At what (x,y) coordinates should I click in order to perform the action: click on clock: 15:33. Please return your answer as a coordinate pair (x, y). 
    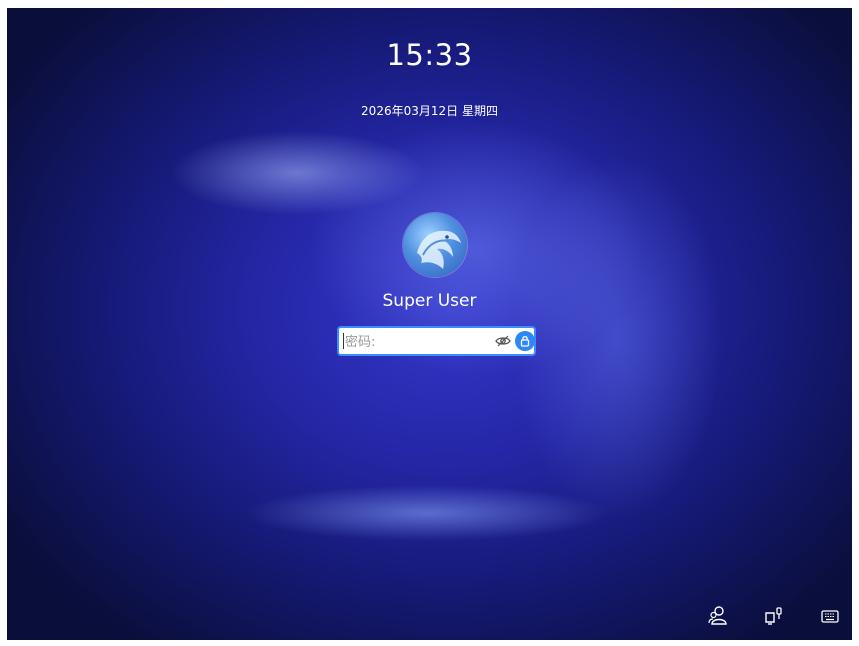
    Looking at the image, I should click on (429, 55).